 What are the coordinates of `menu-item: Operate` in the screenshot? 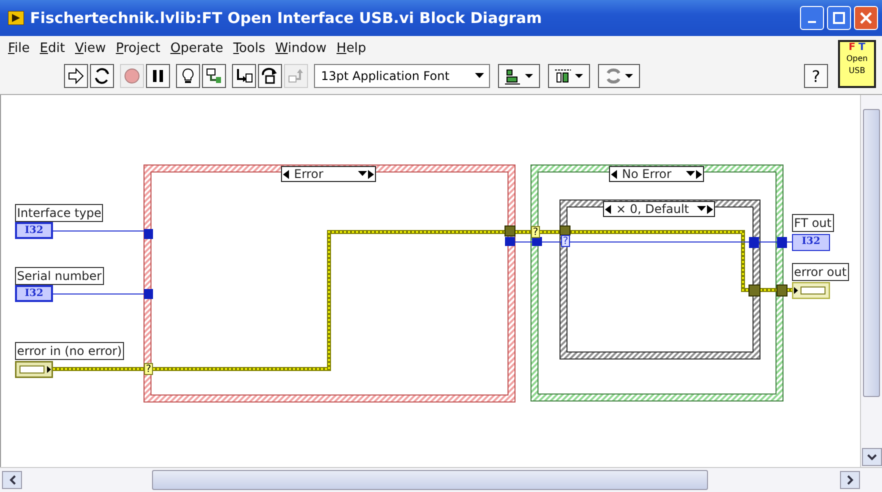 It's located at (196, 48).